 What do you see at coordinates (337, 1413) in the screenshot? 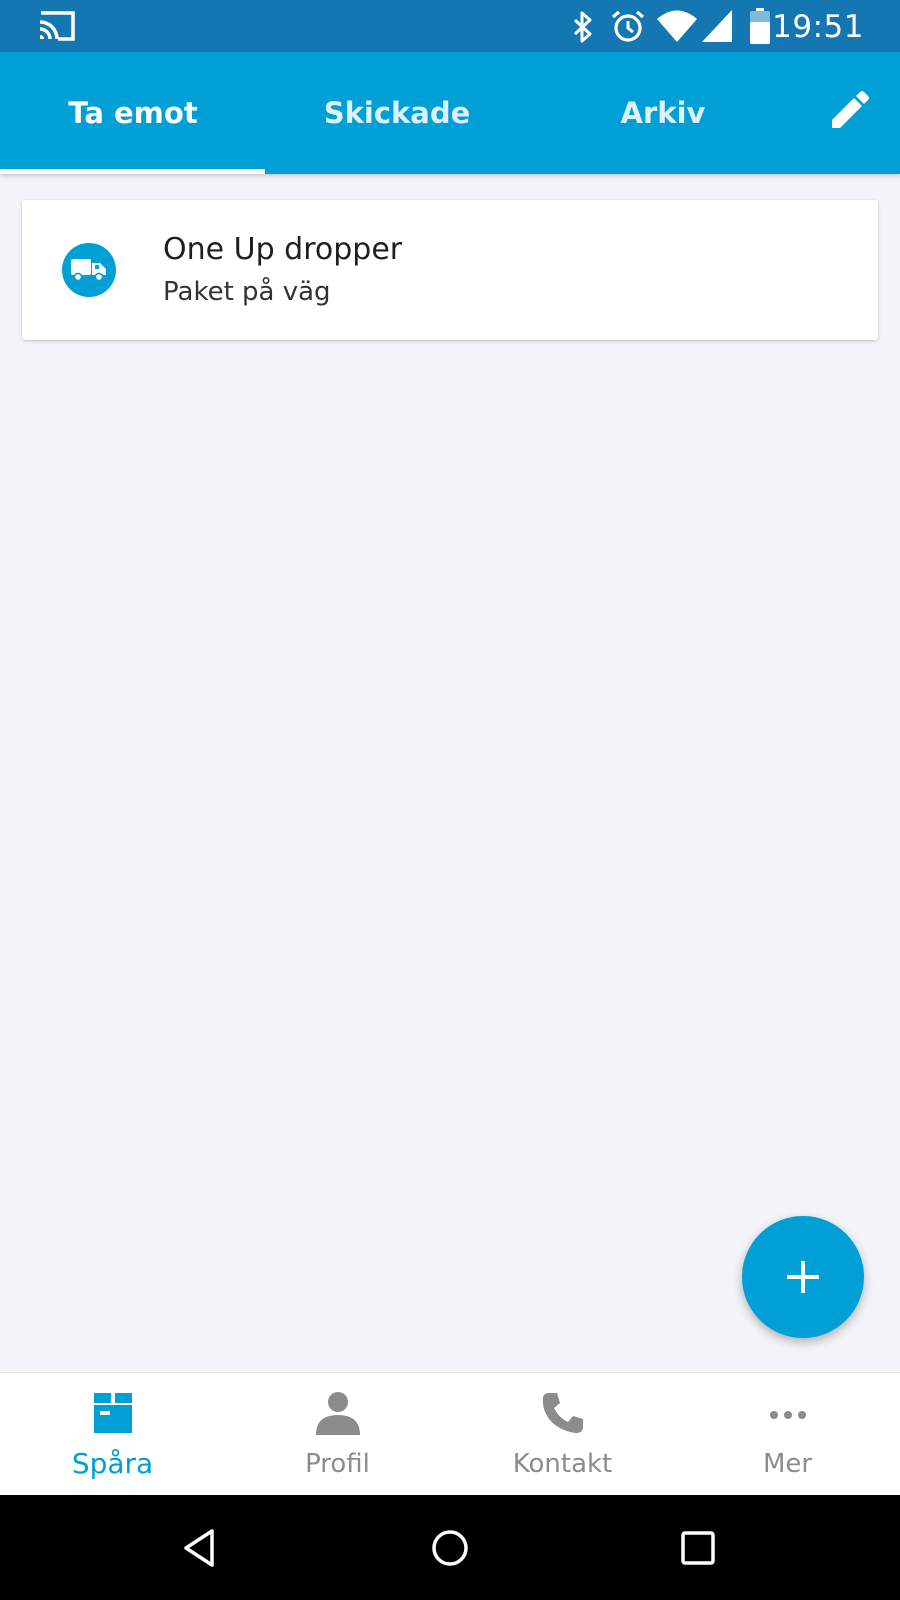
I see `person-icon` at bounding box center [337, 1413].